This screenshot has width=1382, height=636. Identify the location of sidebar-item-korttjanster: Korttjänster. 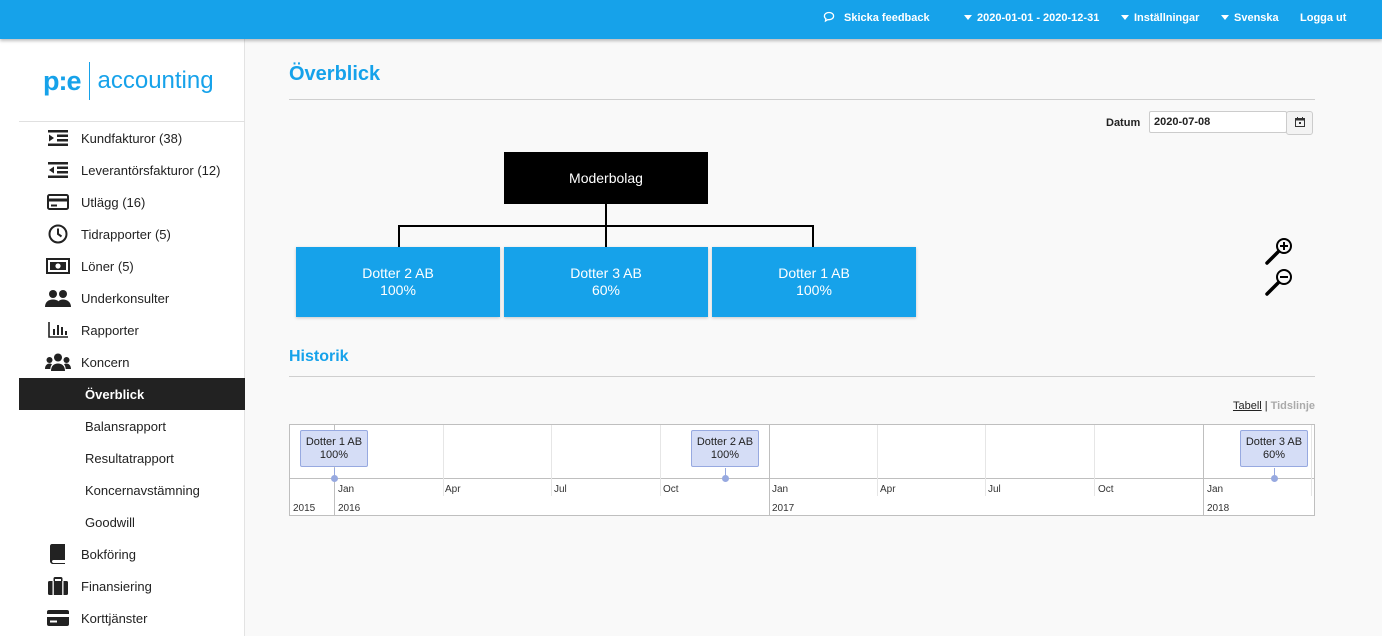
(132, 618).